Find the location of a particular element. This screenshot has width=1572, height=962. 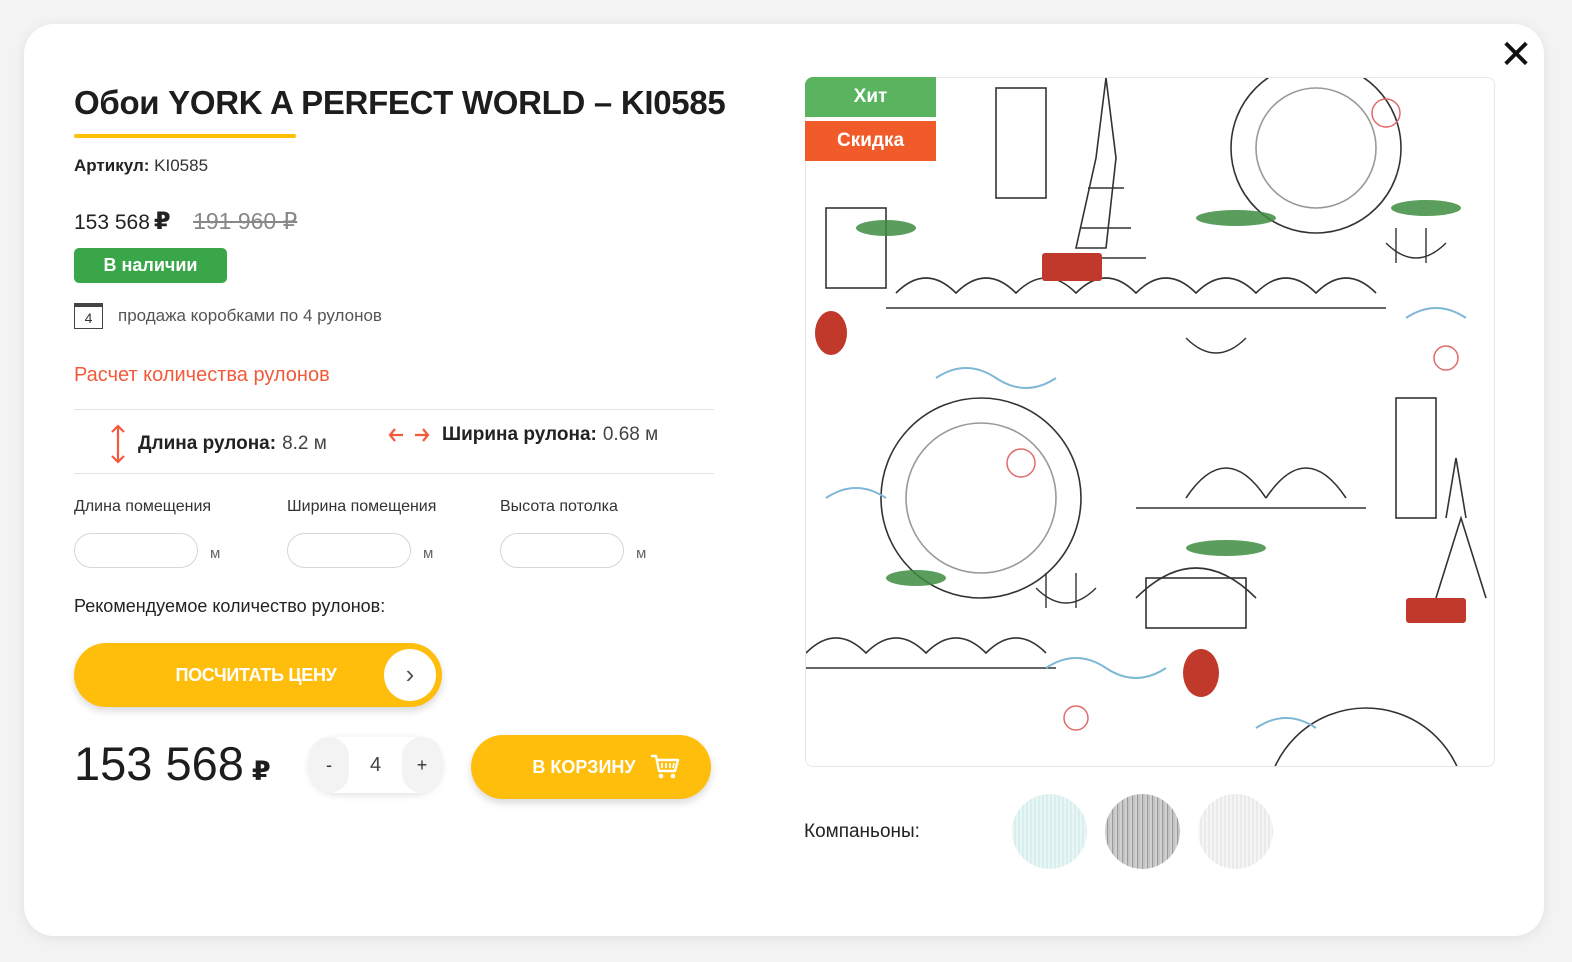

price-current: 153 568 ₽ is located at coordinates (122, 221).